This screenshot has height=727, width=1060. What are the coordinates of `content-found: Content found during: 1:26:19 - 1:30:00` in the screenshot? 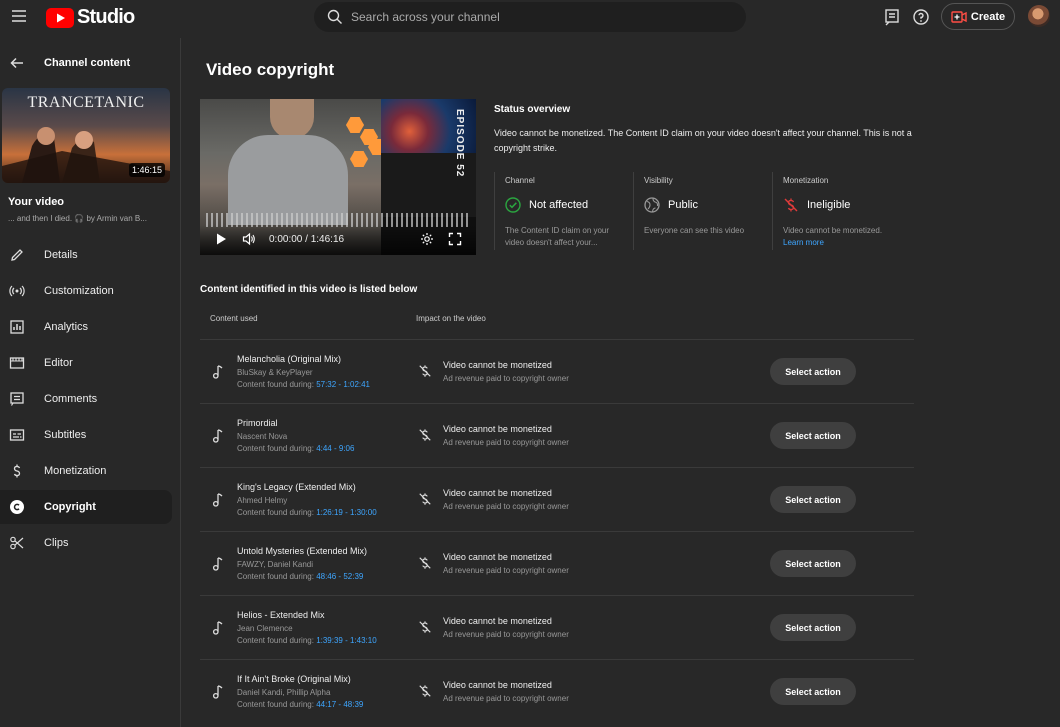 It's located at (307, 512).